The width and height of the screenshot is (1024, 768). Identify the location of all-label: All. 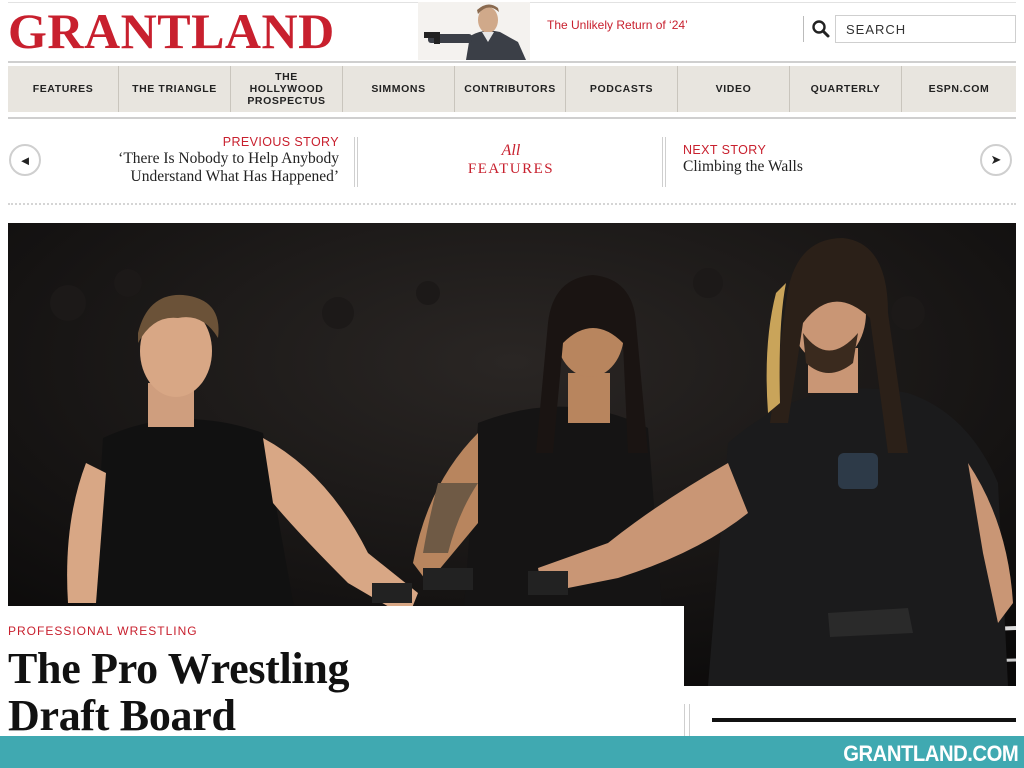
(511, 150).